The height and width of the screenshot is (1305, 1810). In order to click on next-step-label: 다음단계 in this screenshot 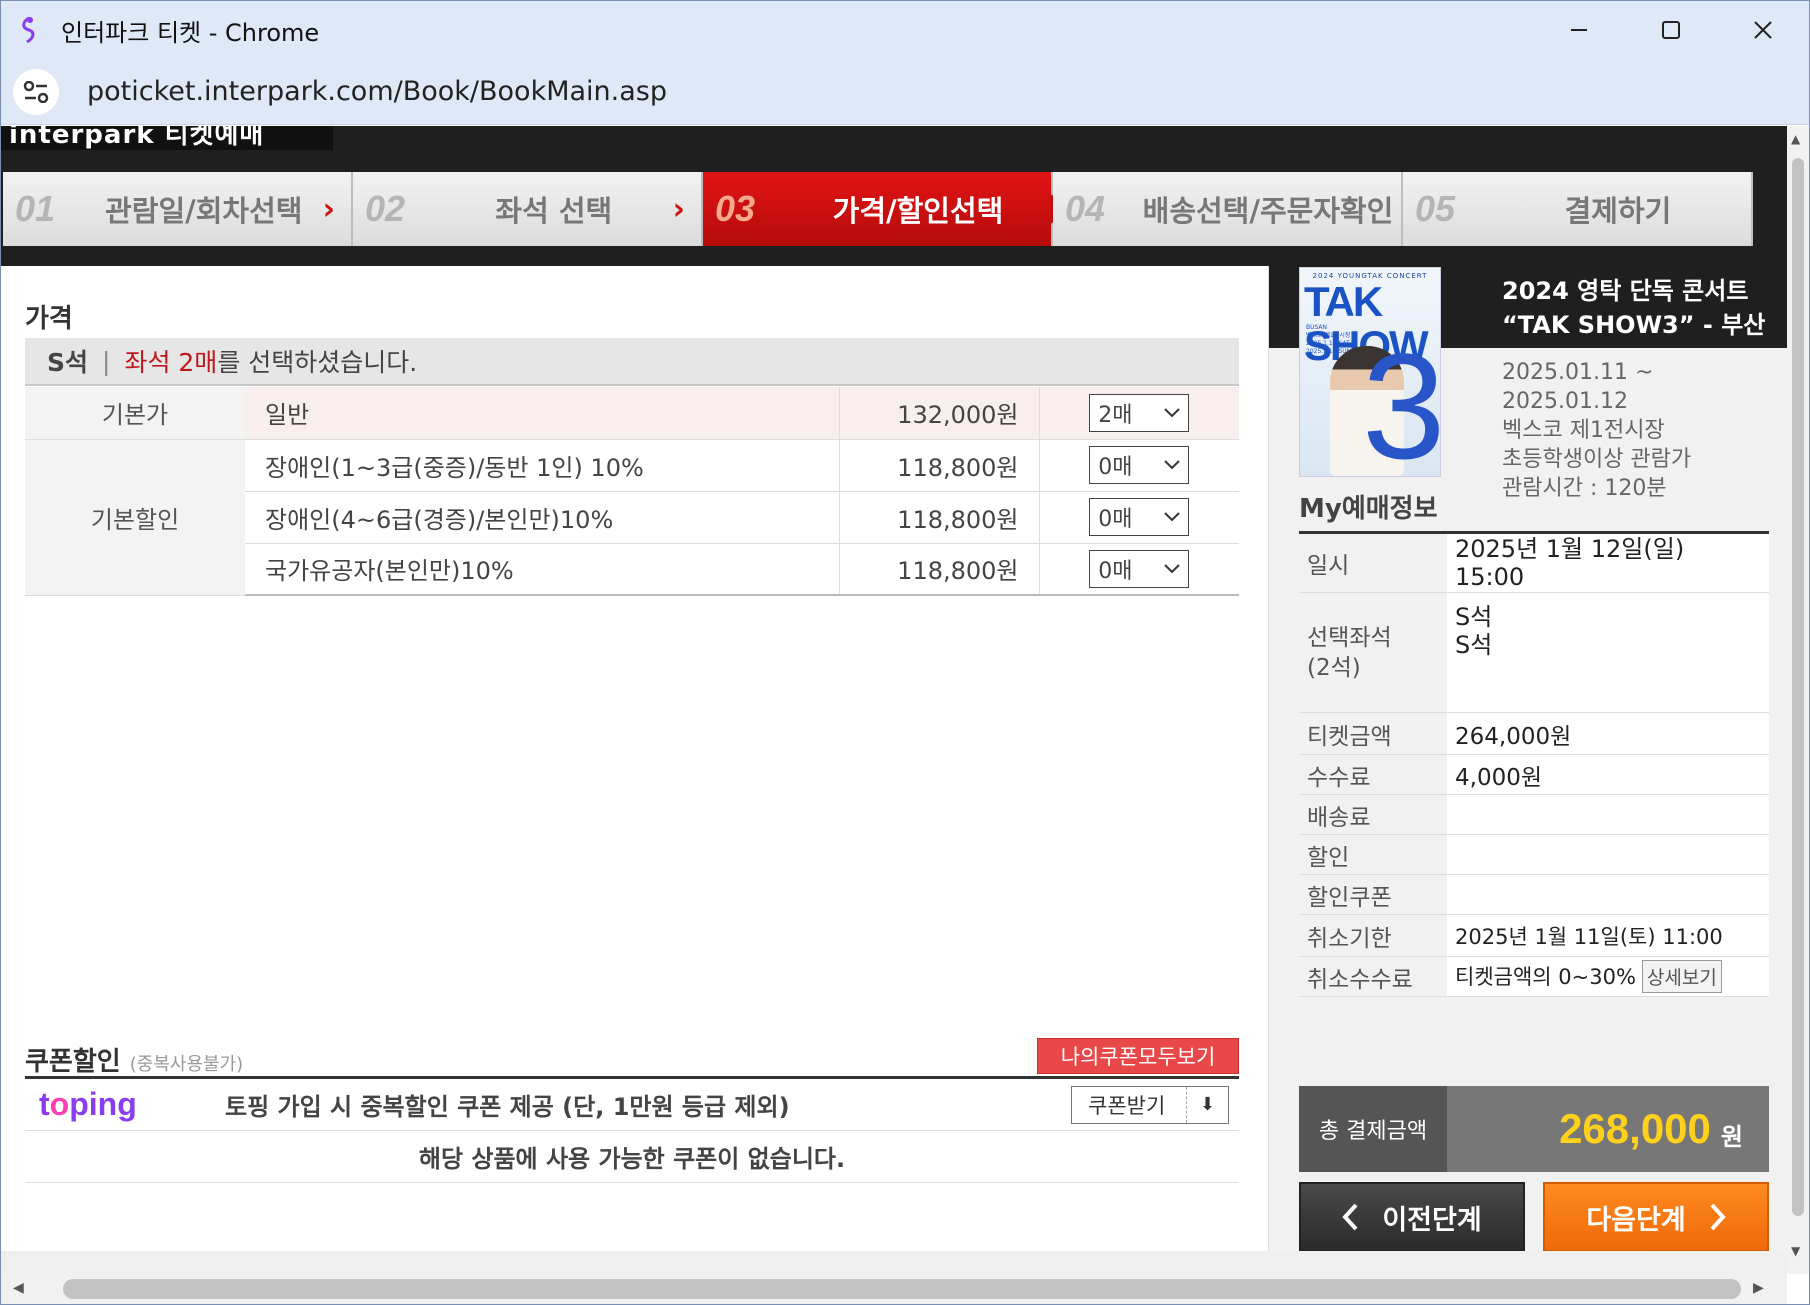, I will do `click(1636, 1220)`.